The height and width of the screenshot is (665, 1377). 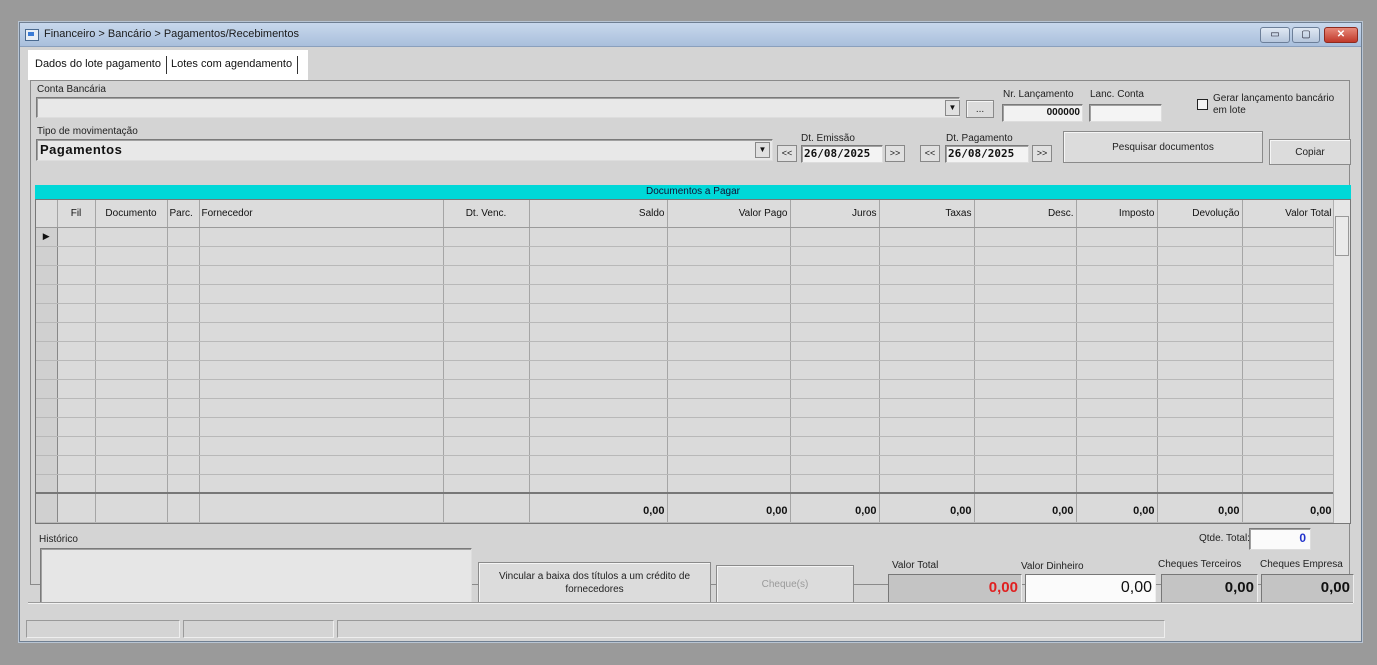 What do you see at coordinates (232, 65) in the screenshot?
I see `tab-lotes-agendamento: Lotes com agendamento` at bounding box center [232, 65].